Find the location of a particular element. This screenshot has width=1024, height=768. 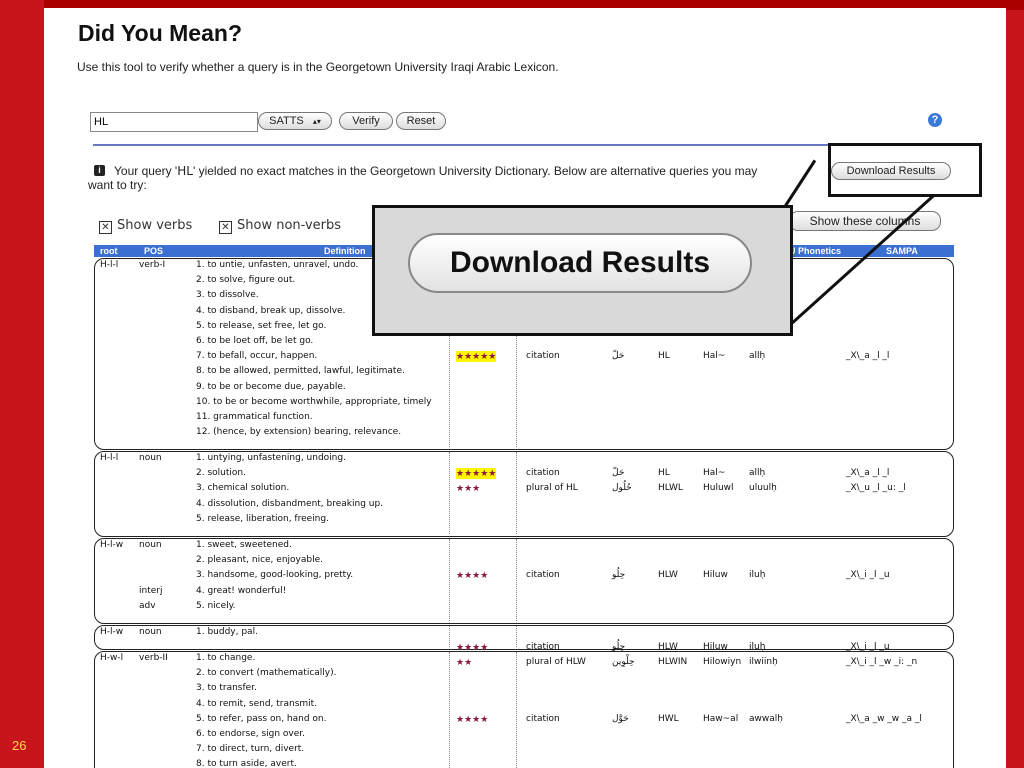

scheme-select-value: SATTS is located at coordinates (286, 121).